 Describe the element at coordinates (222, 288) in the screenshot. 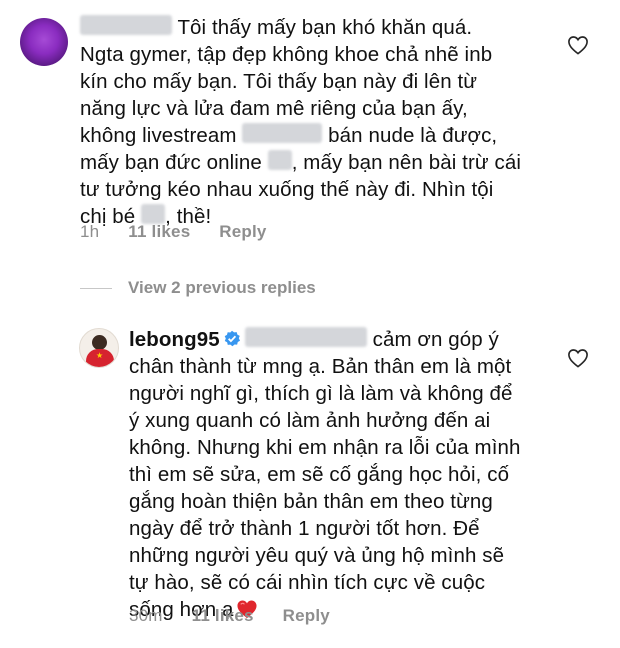

I see `view-replies-label: View 2 previous replies` at that location.